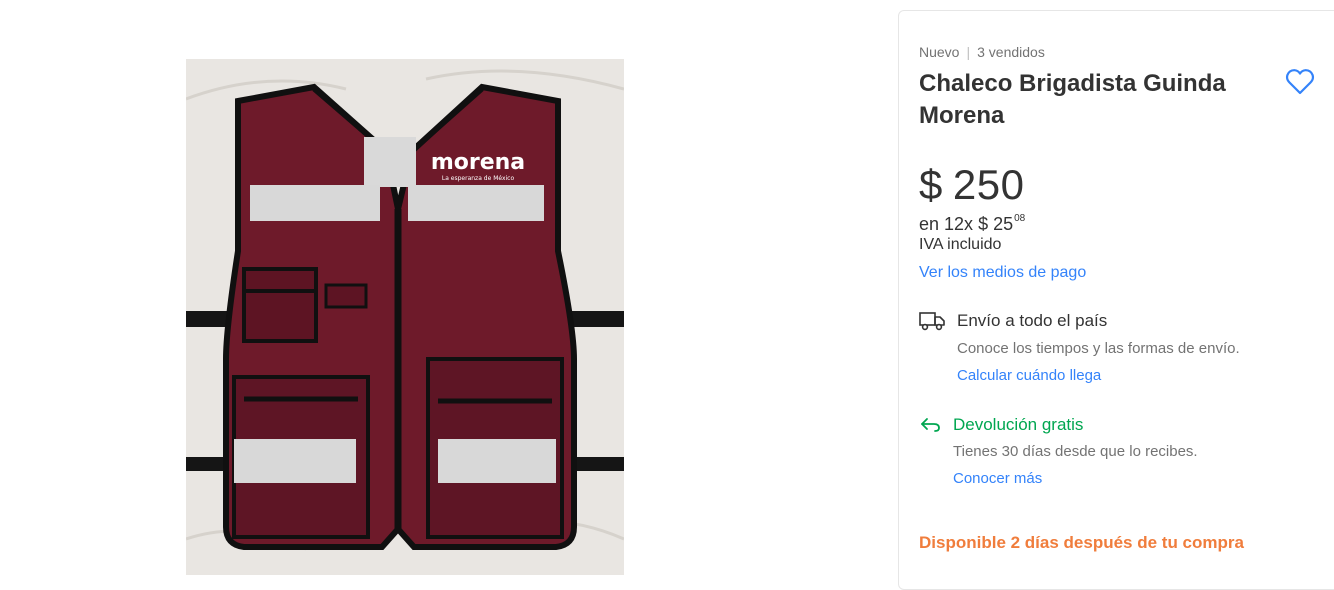 The image size is (1334, 590). What do you see at coordinates (996, 224) in the screenshot?
I see `installment-amount: $ 25` at bounding box center [996, 224].